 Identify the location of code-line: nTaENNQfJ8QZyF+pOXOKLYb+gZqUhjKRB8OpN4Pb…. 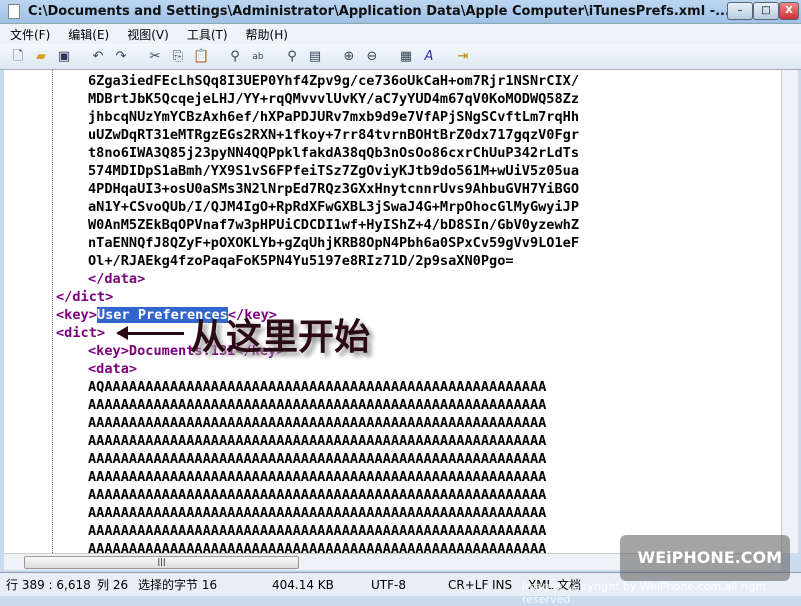
(291, 243).